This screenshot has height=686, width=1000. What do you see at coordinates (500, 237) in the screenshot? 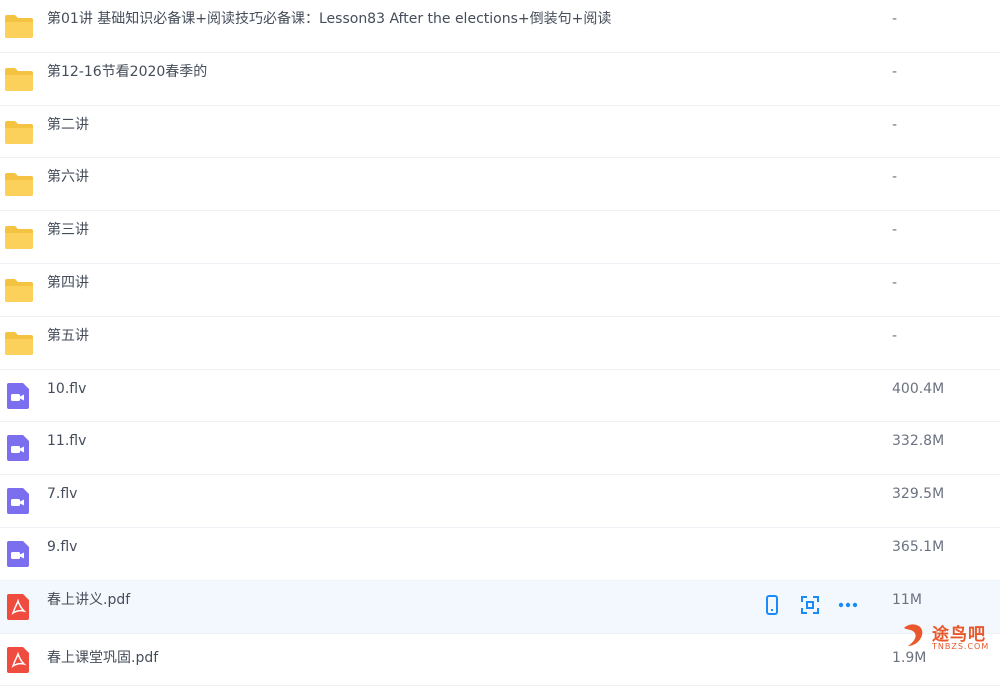
I see `file-row: 第三讲 -` at bounding box center [500, 237].